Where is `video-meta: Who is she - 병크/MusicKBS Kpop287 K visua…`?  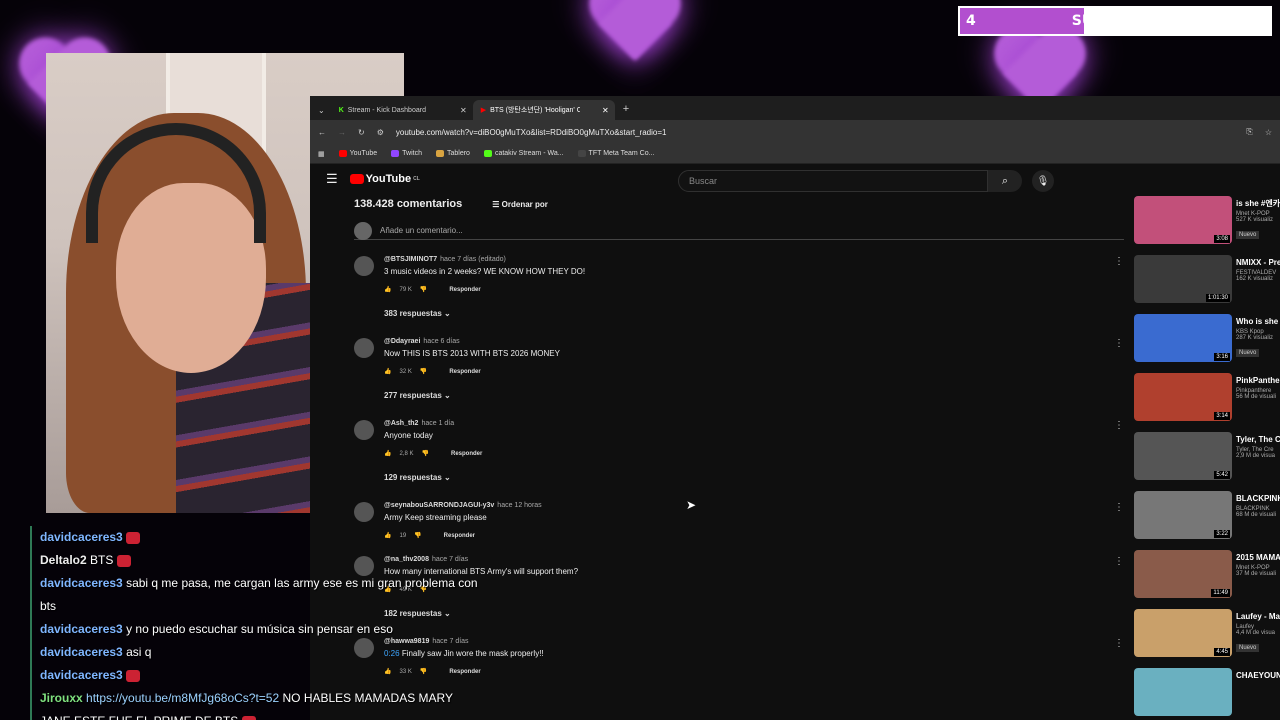 video-meta: Who is she - 병크/MusicKBS Kpop287 K visua… is located at coordinates (1258, 337).